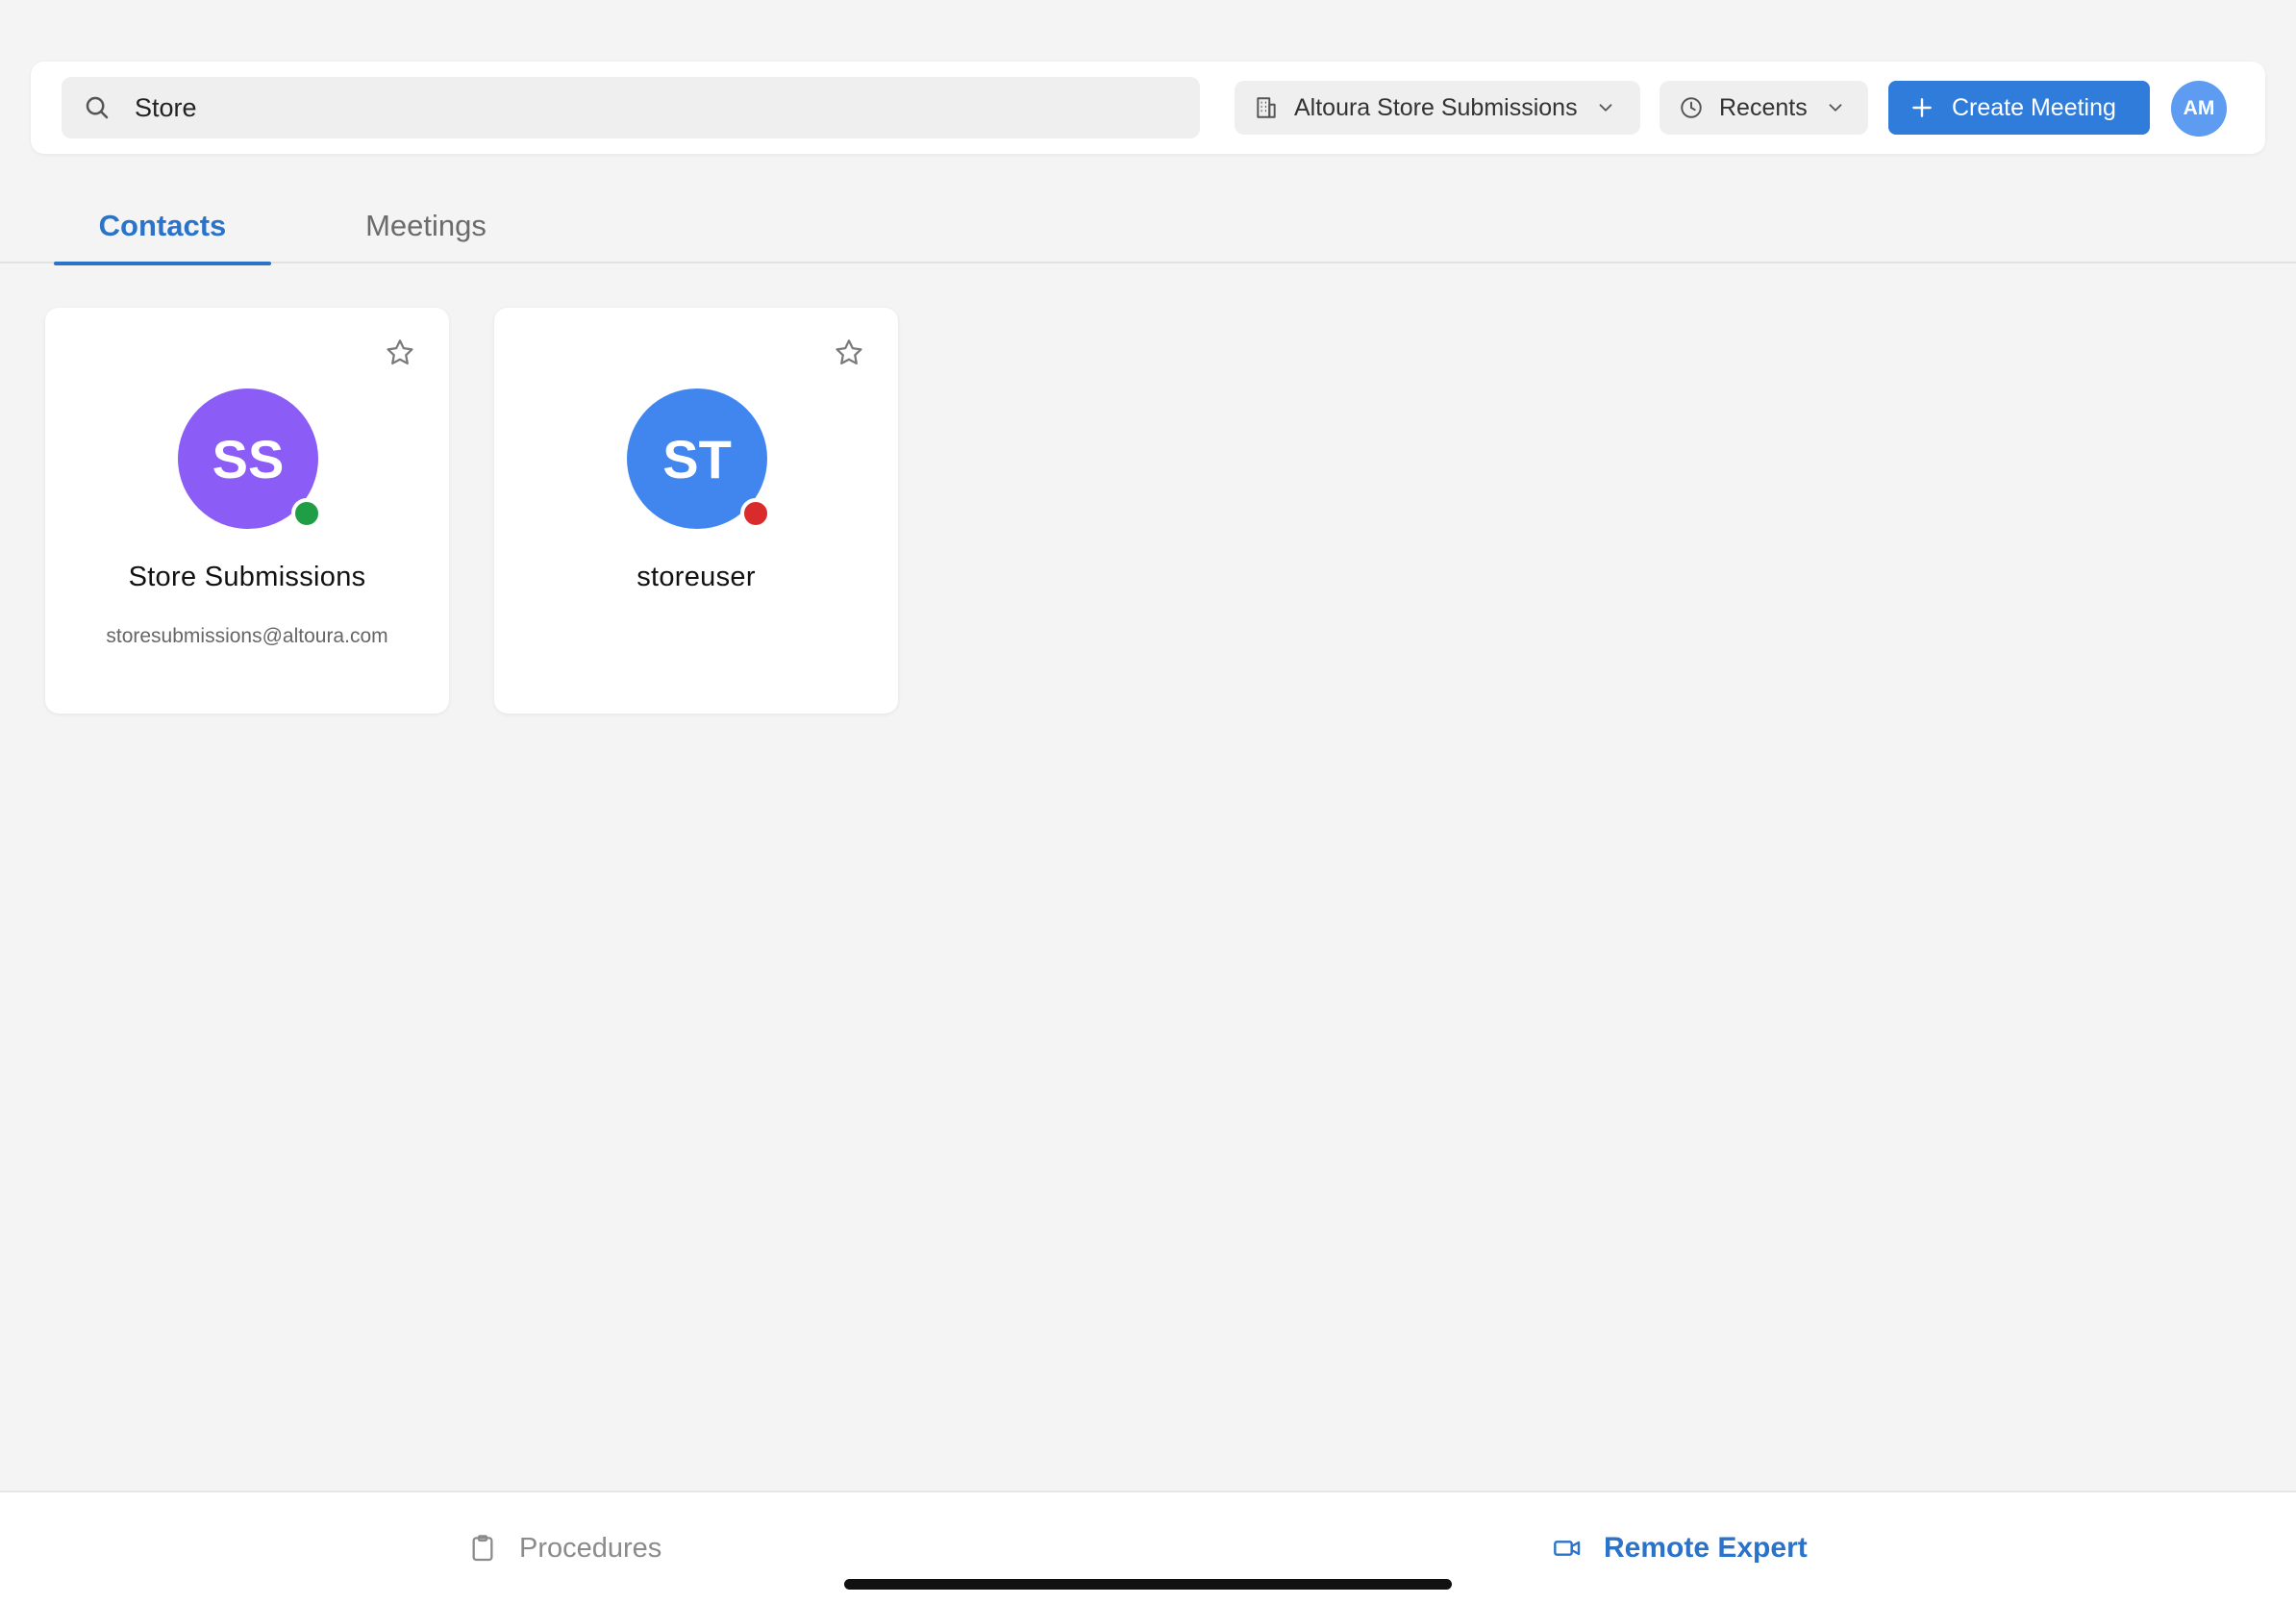 The width and height of the screenshot is (2296, 1604). What do you see at coordinates (426, 225) in the screenshot?
I see `tab-meetings: Meetings` at bounding box center [426, 225].